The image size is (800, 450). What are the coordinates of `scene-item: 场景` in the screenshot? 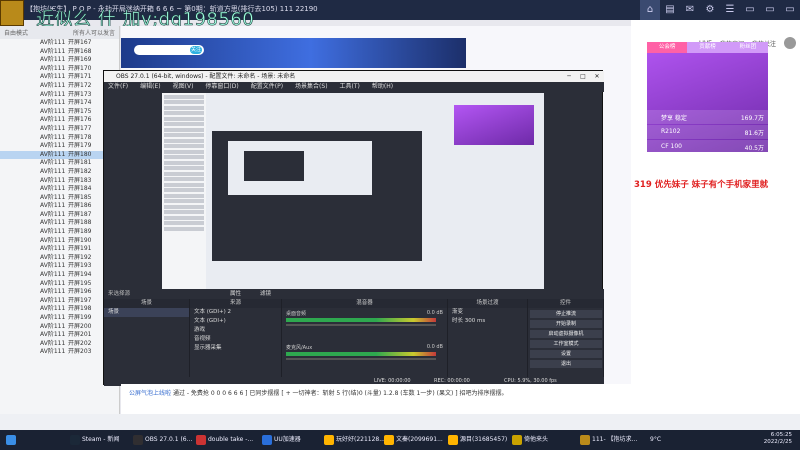 It's located at (146, 312).